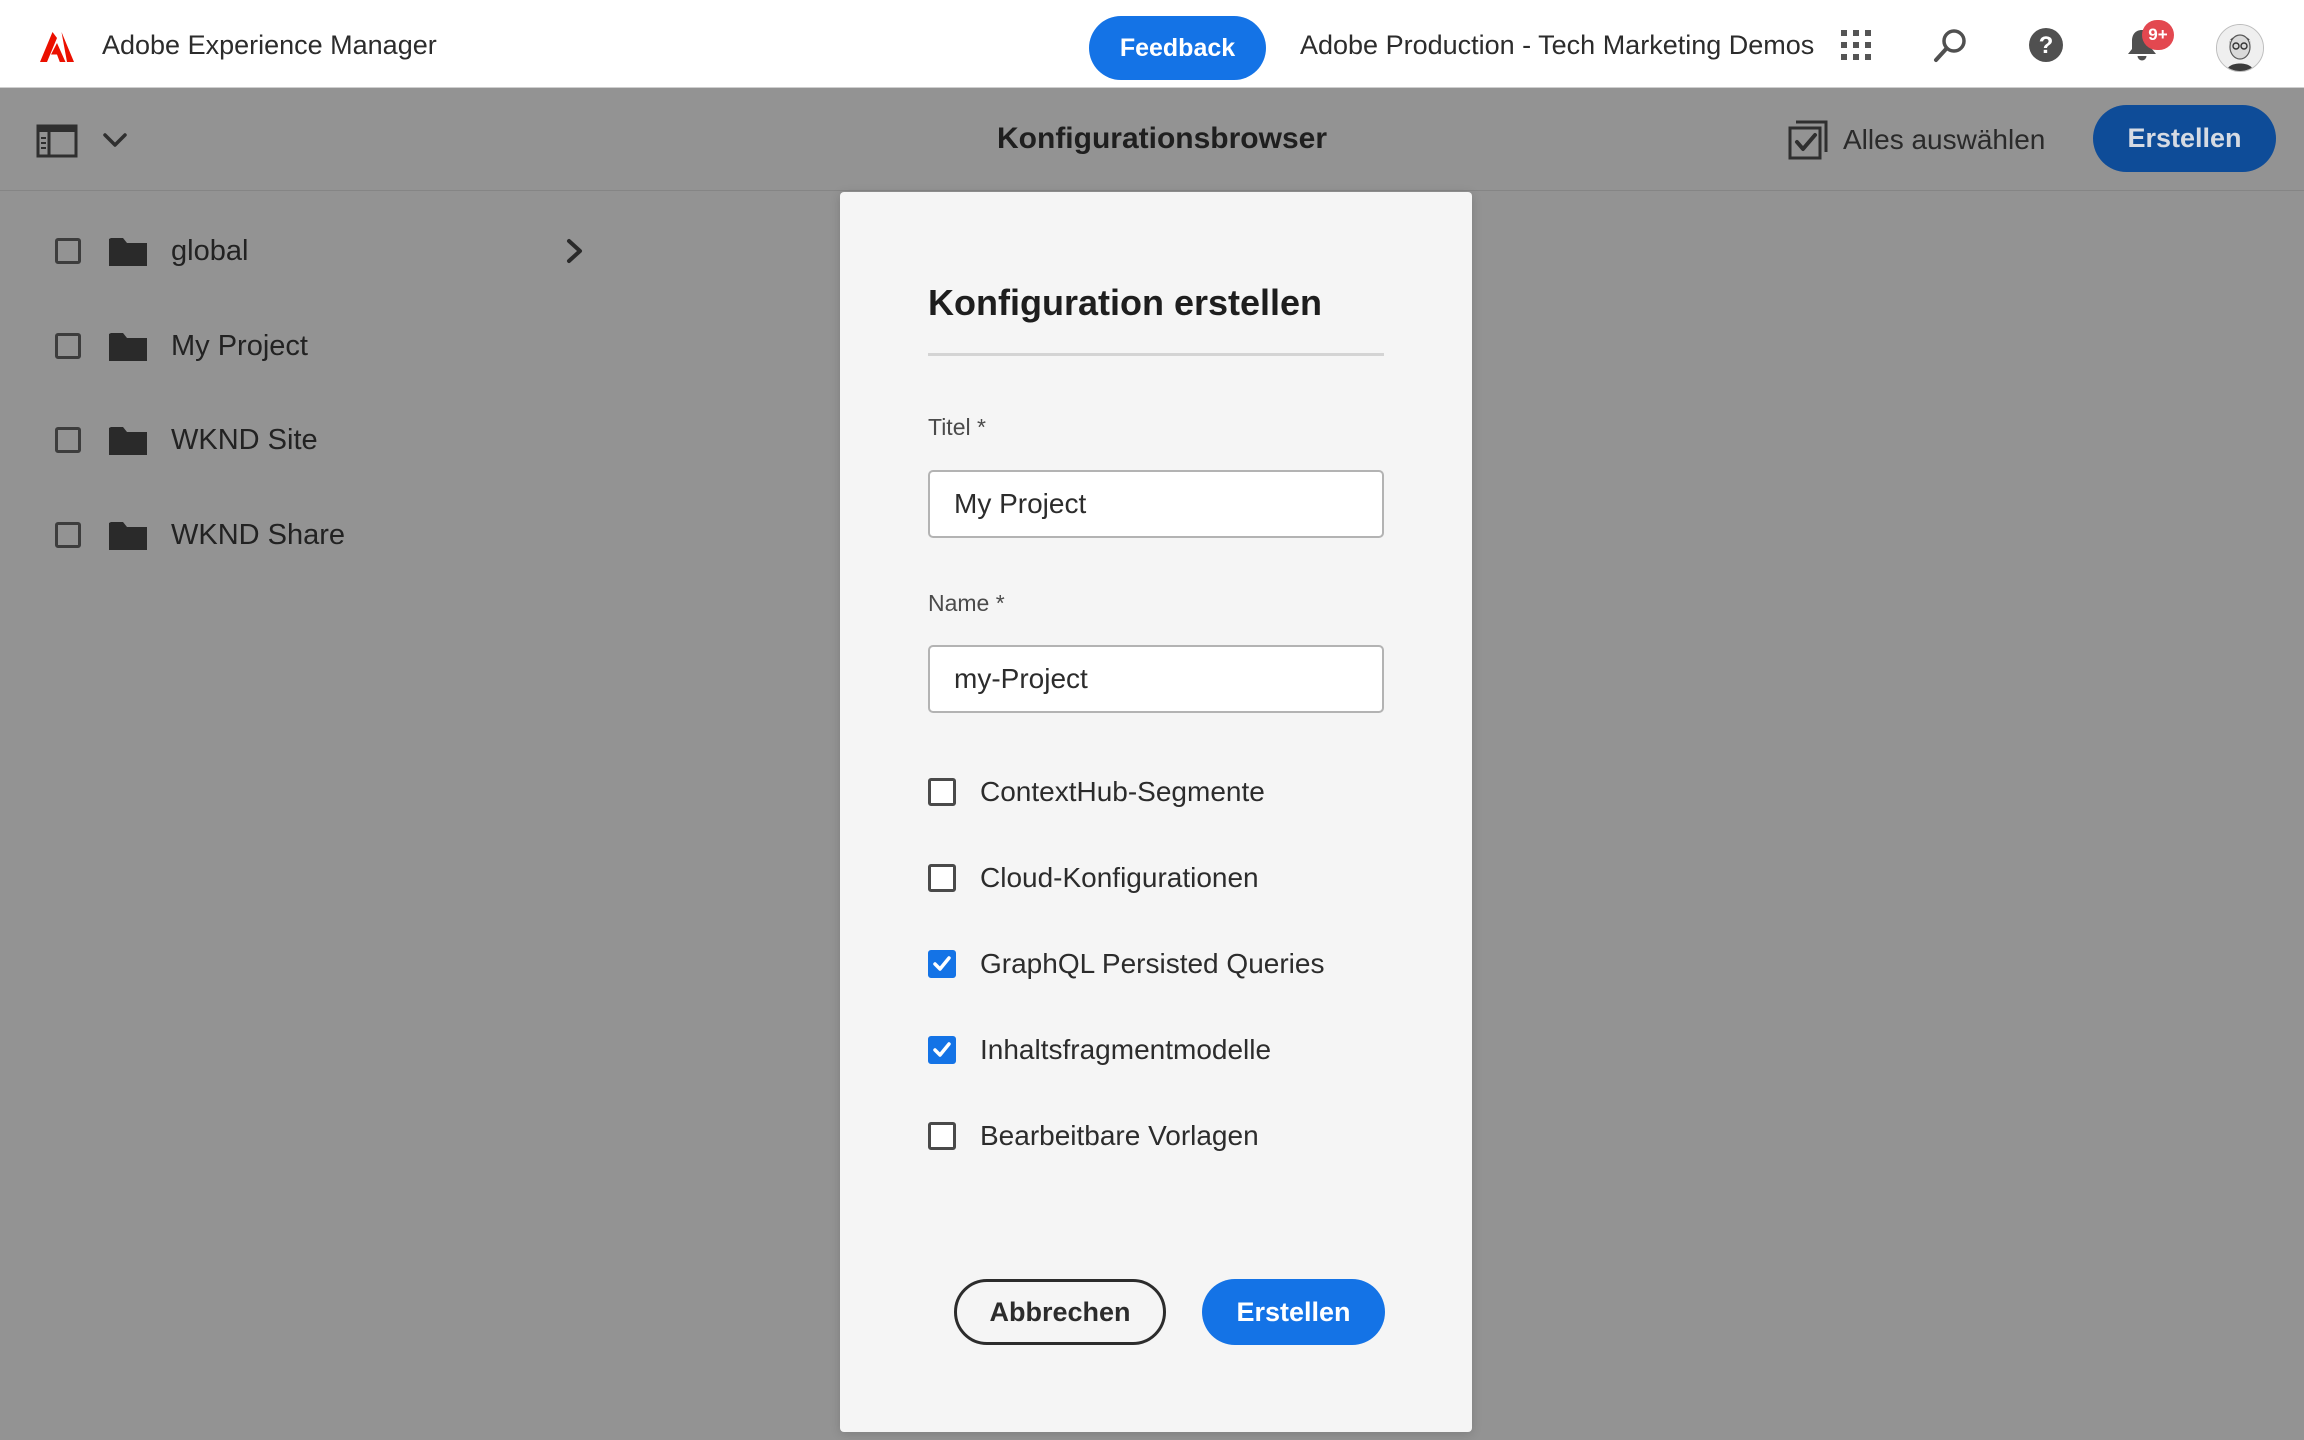 This screenshot has width=2304, height=1440. I want to click on option-contexthub-segments: ContextHub-Segmente, so click(1158, 794).